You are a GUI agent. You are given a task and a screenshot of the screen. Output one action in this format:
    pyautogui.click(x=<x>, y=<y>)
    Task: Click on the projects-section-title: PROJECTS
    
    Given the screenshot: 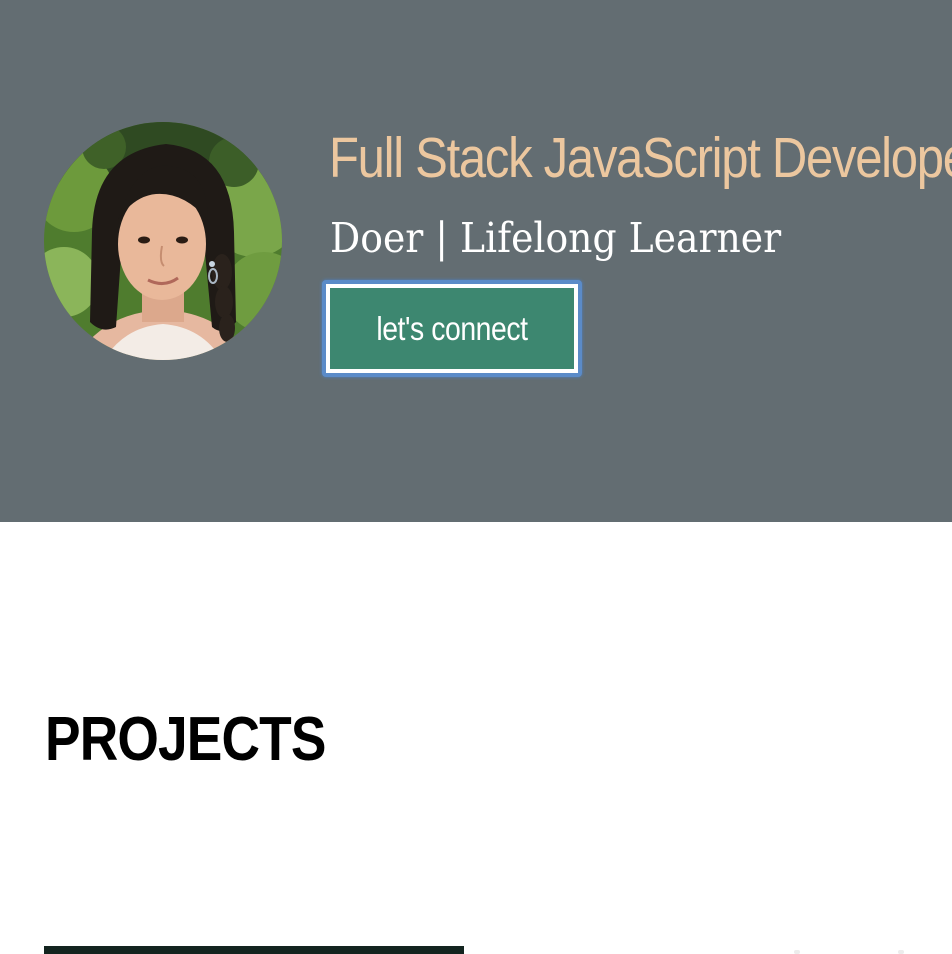 What is the action you would take?
    pyautogui.click(x=185, y=739)
    